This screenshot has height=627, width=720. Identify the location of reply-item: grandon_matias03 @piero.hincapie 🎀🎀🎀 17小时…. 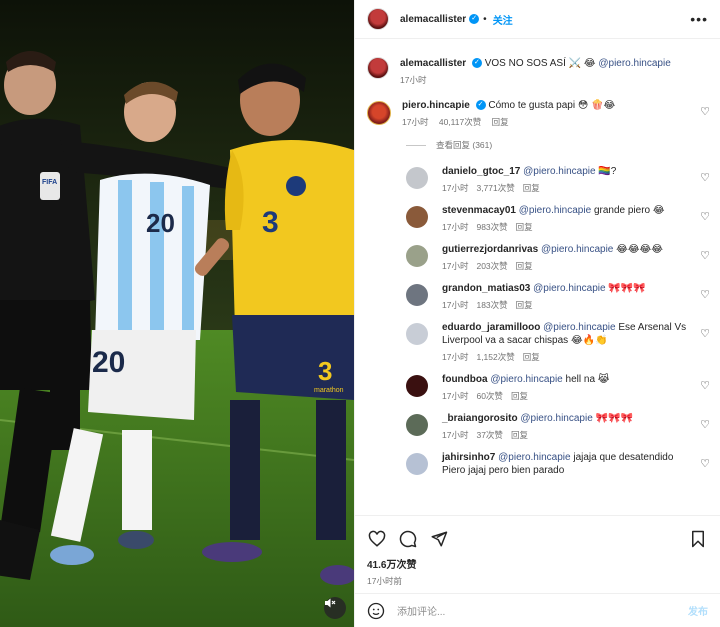
(537, 296).